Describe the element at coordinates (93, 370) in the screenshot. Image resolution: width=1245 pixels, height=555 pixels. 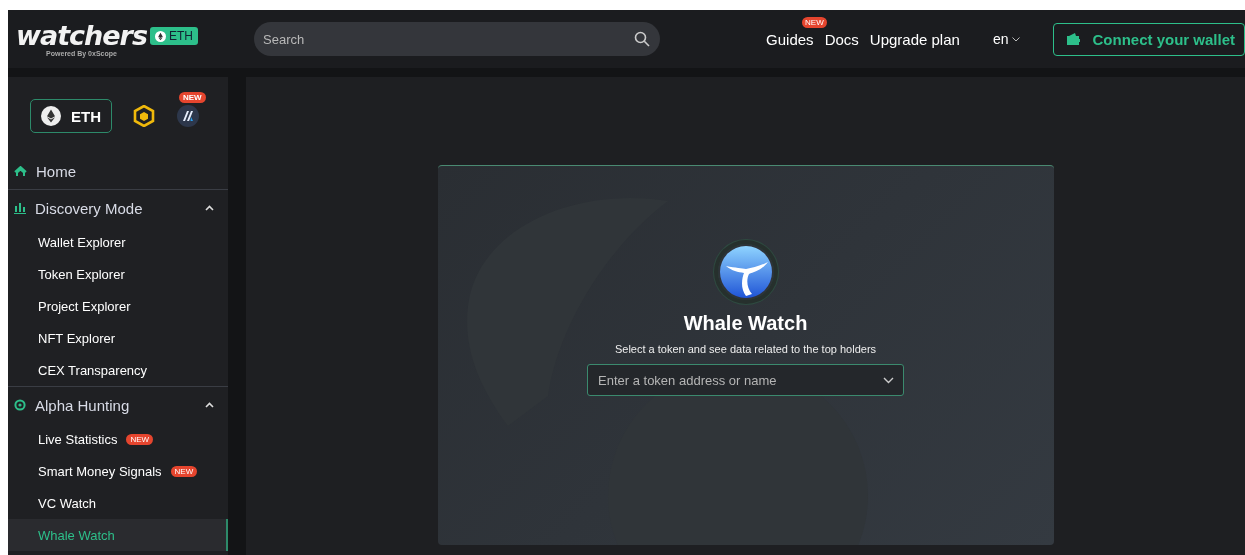
I see `item-label: CEX Transparency` at that location.